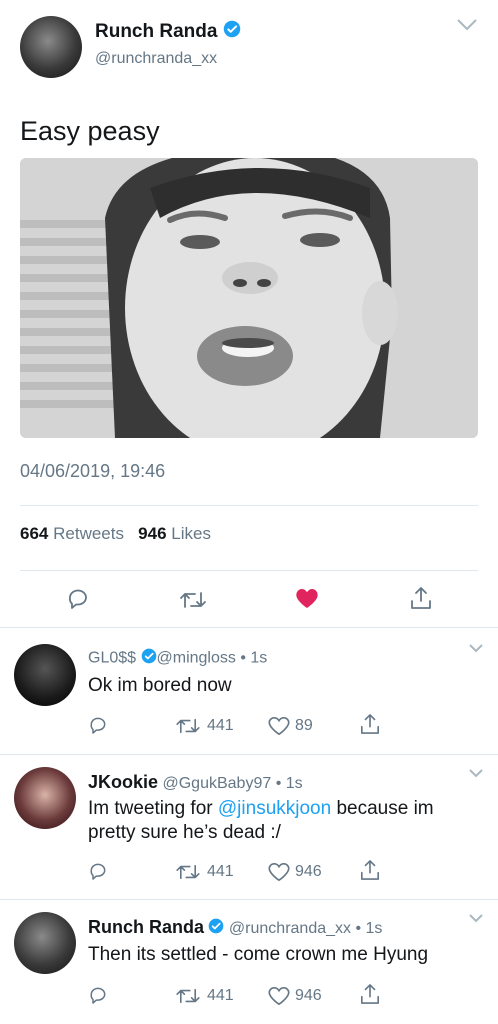 The width and height of the screenshot is (498, 1024). Describe the element at coordinates (92, 471) in the screenshot. I see `tweet-timestamp: 04/06/2019, 19:46` at that location.